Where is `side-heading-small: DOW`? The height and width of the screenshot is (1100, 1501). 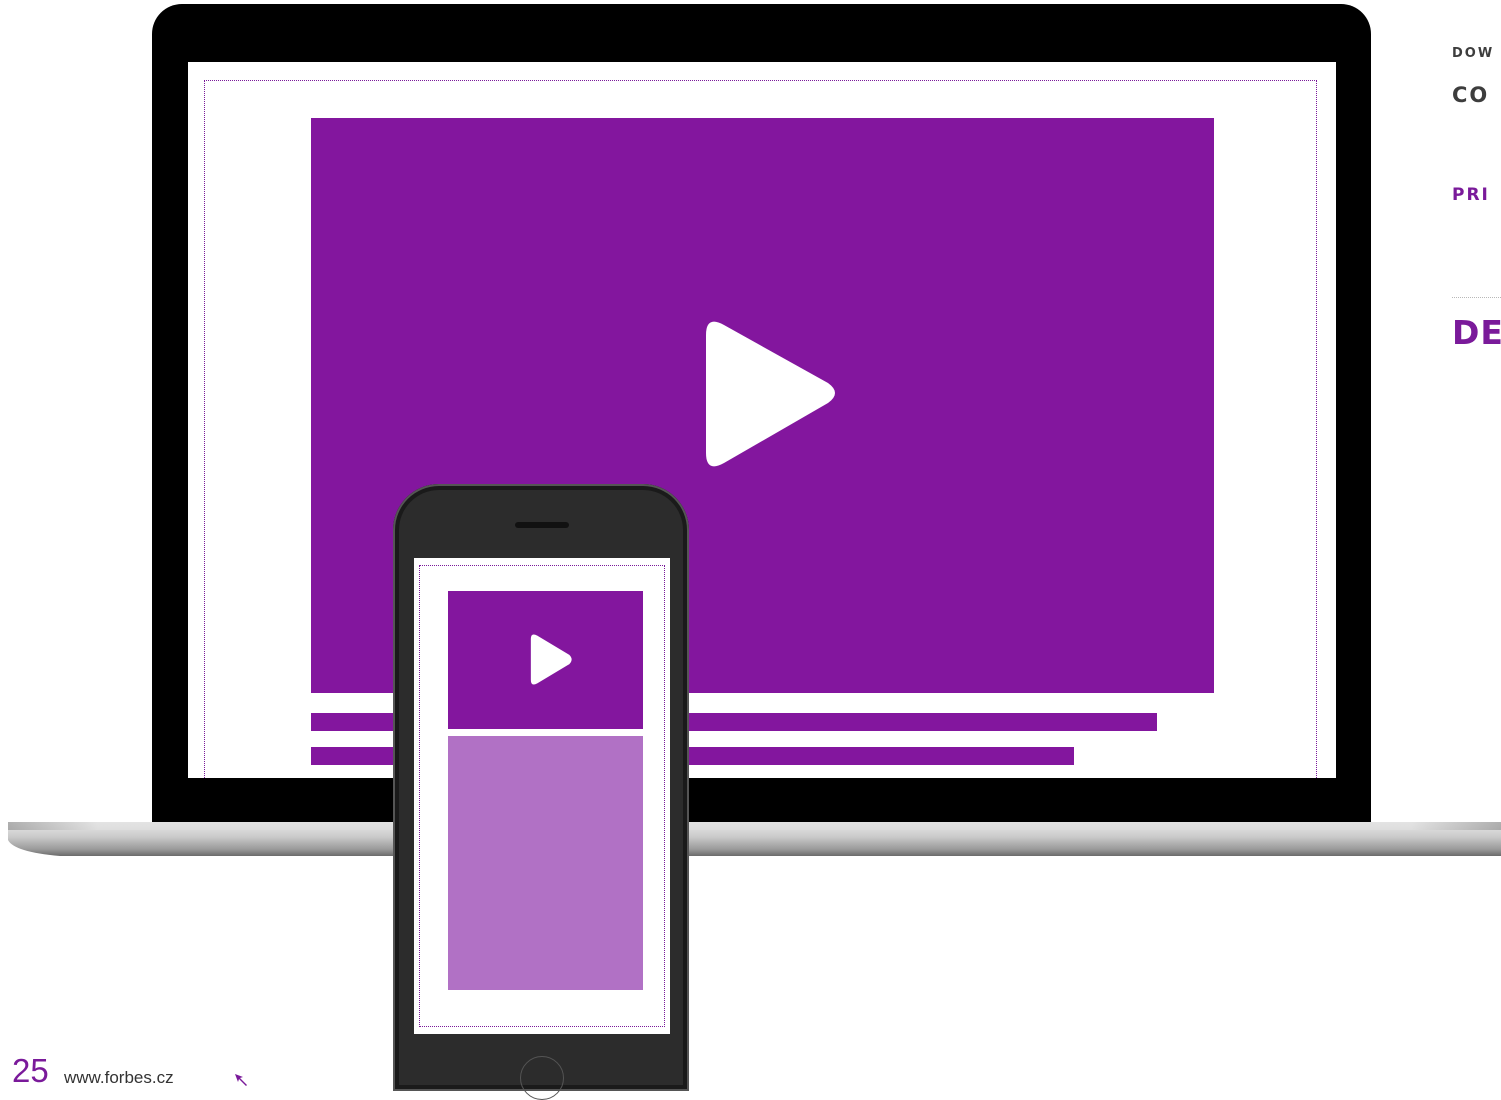
side-heading-small: DOW is located at coordinates (1473, 53).